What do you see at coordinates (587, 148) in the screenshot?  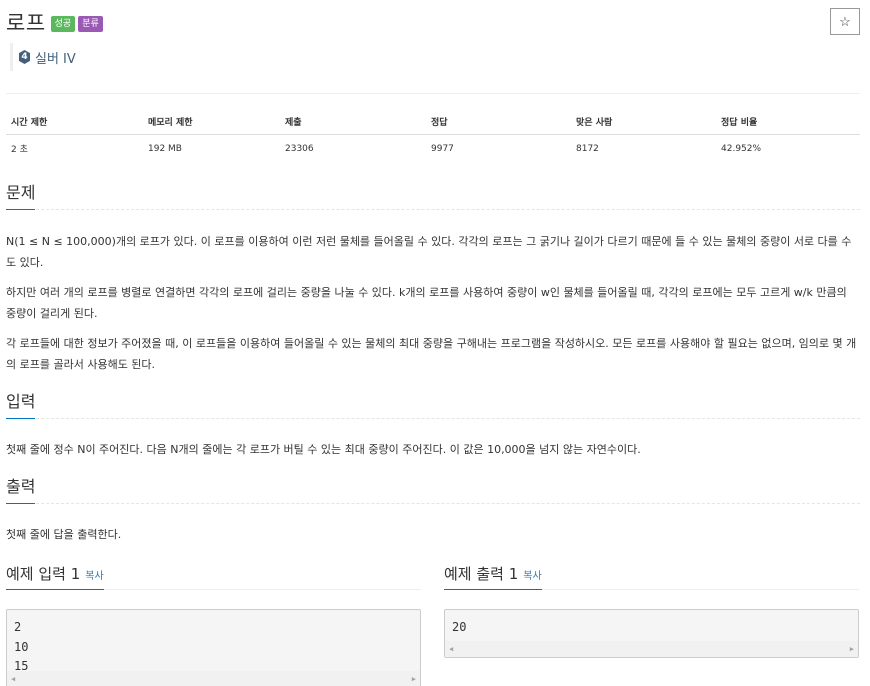 I see `cell-solved-users: 8172` at bounding box center [587, 148].